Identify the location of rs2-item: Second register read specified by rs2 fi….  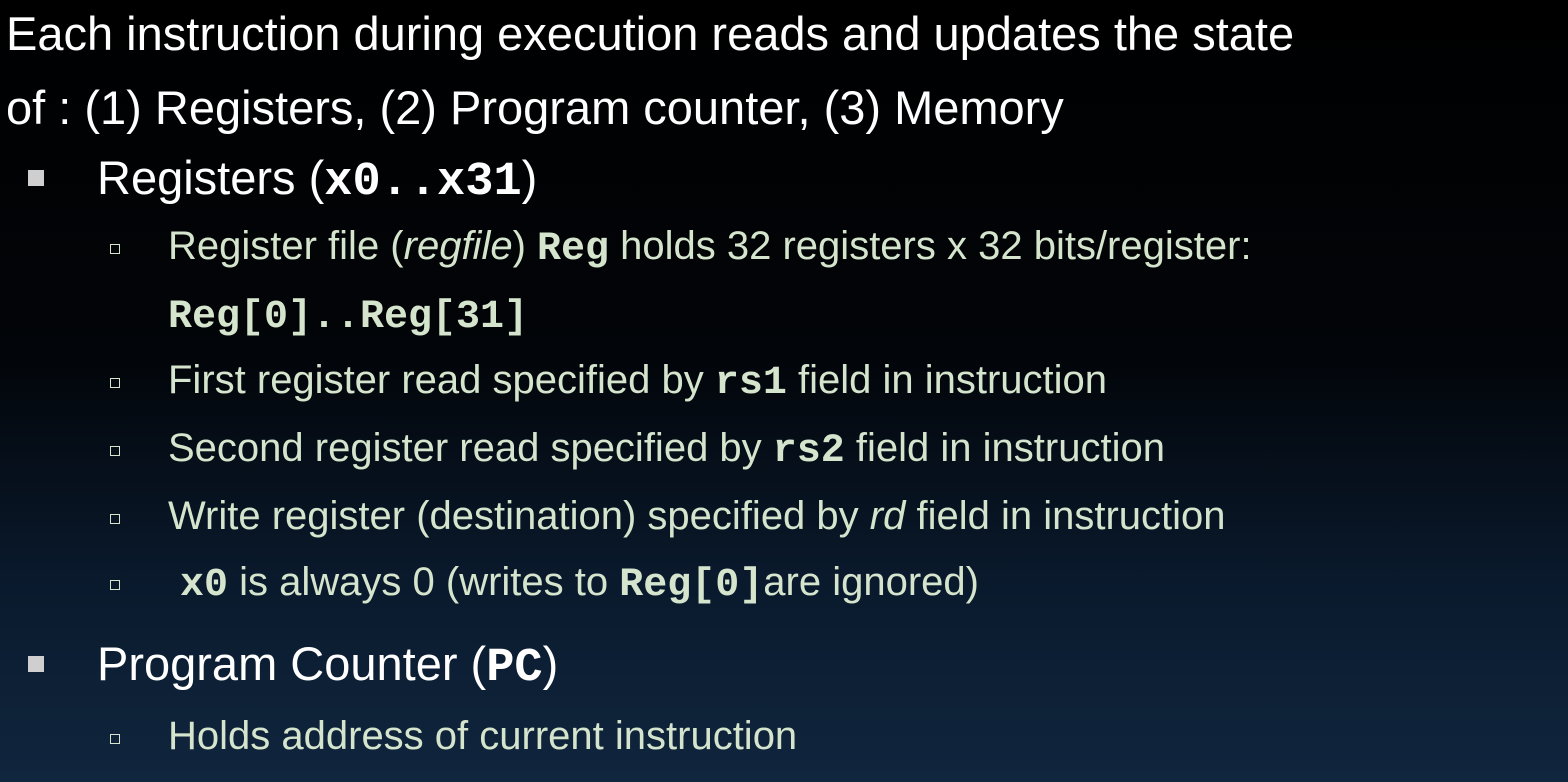
(666, 450).